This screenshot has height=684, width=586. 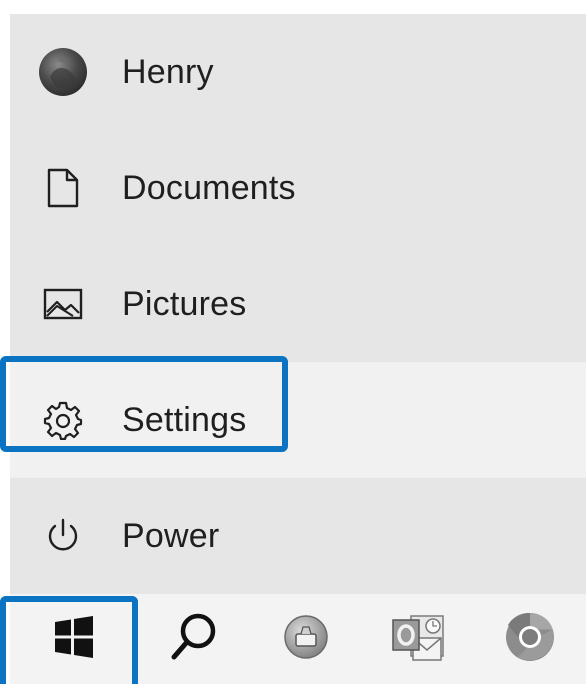 I want to click on chrome-app-icon, so click(x=530, y=639).